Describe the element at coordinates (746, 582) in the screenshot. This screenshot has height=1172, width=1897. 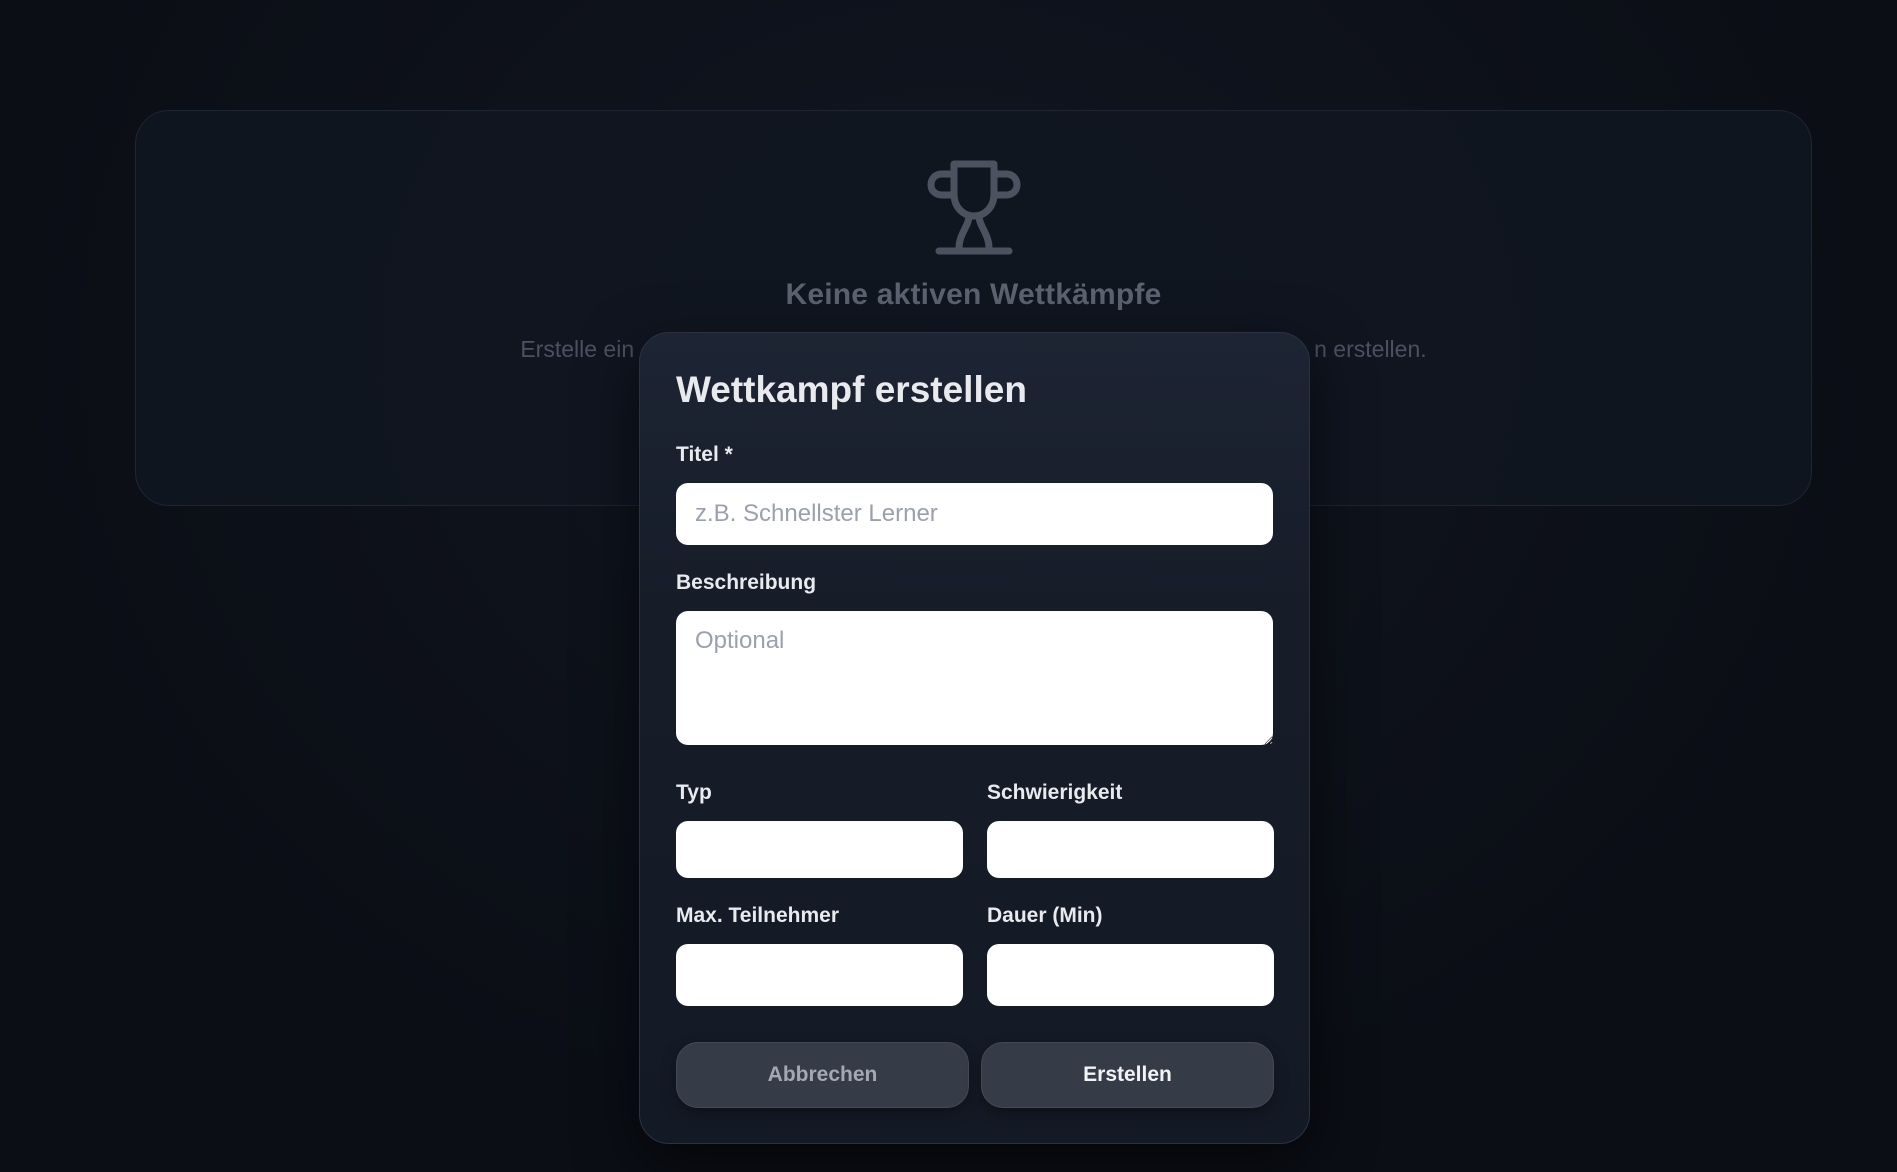
I see `description-label: Beschreibung` at that location.